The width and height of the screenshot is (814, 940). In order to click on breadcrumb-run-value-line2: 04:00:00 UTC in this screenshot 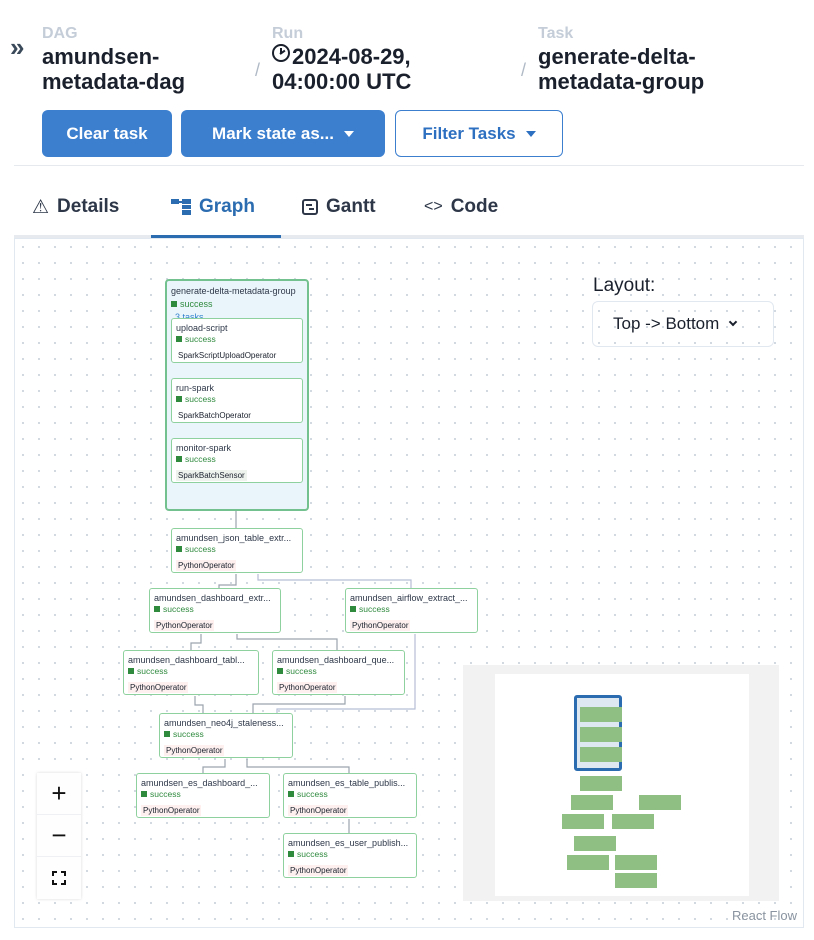, I will do `click(342, 81)`.